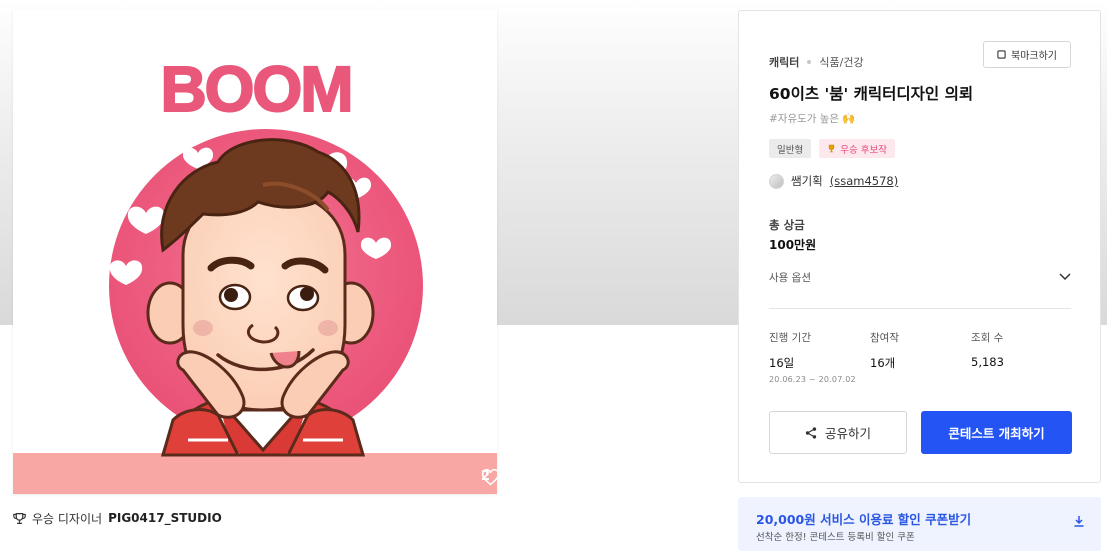 Image resolution: width=1107 pixels, height=558 pixels. What do you see at coordinates (255, 473) in the screenshot?
I see `bottom-band` at bounding box center [255, 473].